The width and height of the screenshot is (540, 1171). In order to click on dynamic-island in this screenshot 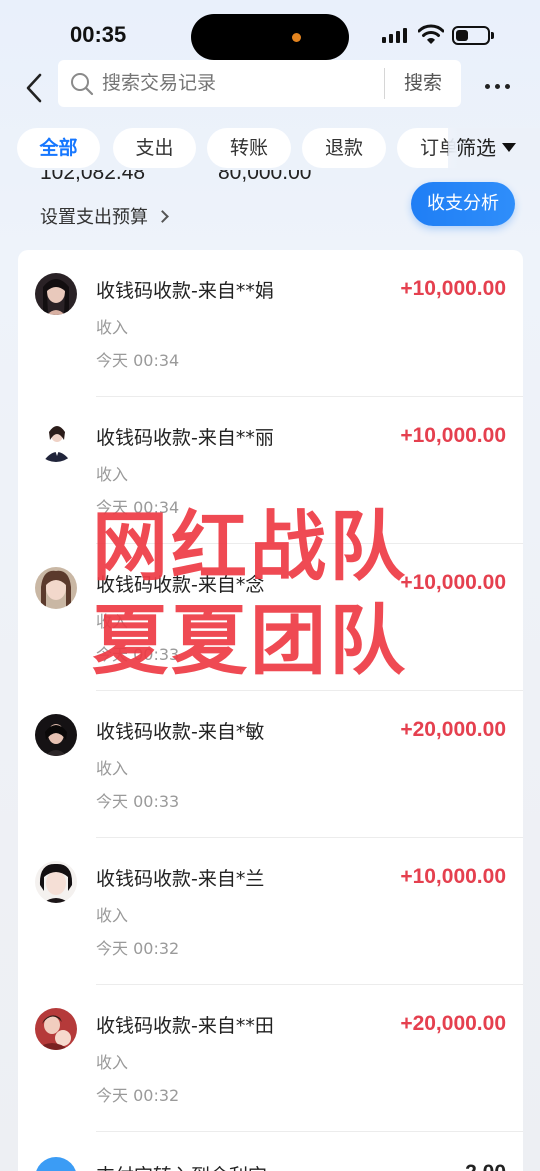, I will do `click(270, 37)`.